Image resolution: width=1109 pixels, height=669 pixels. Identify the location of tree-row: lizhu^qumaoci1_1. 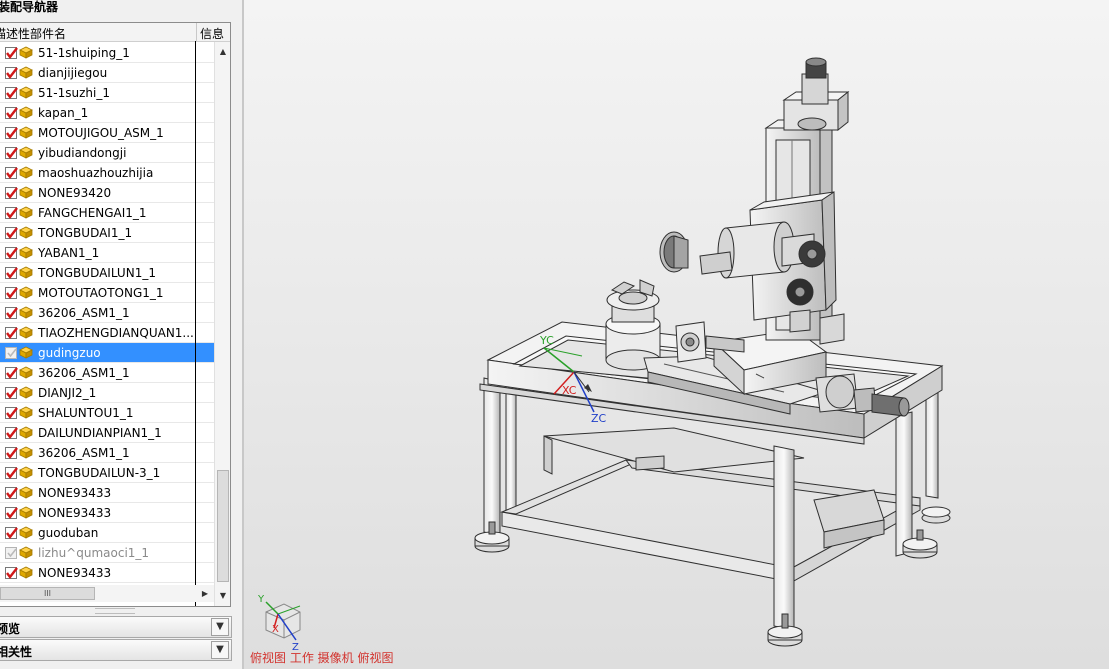
(107, 553).